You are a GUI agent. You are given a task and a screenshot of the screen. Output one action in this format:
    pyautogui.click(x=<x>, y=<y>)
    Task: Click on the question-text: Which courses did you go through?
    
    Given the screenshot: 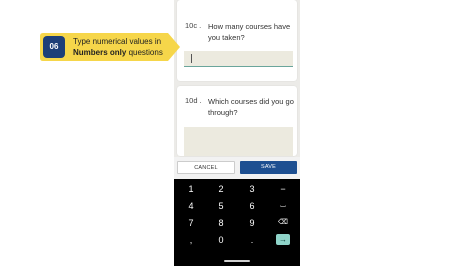 What is the action you would take?
    pyautogui.click(x=251, y=107)
    